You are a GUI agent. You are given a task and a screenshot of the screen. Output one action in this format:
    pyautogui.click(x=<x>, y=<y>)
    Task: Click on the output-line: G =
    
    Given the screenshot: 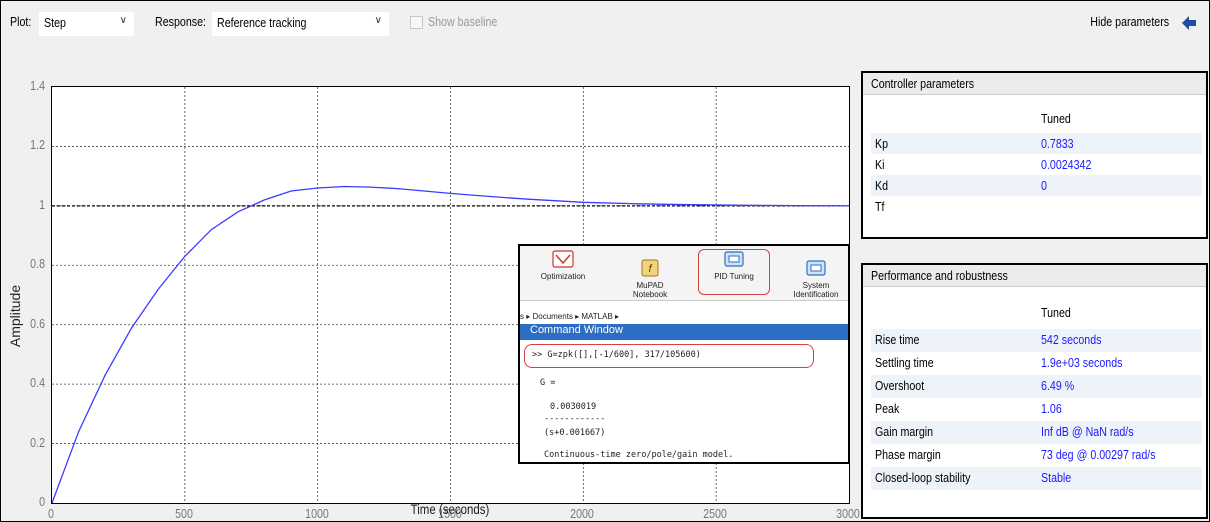 What is the action you would take?
    pyautogui.click(x=548, y=383)
    